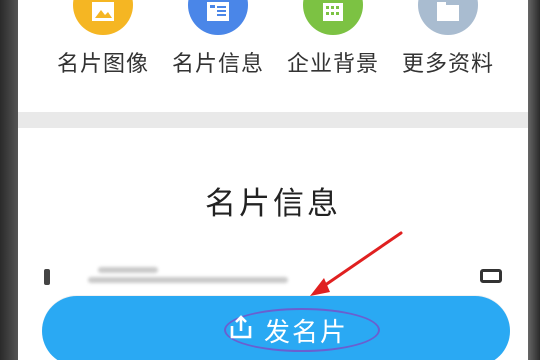 This screenshot has height=360, width=540. Describe the element at coordinates (9, 180) in the screenshot. I see `screen-edge-left` at that location.